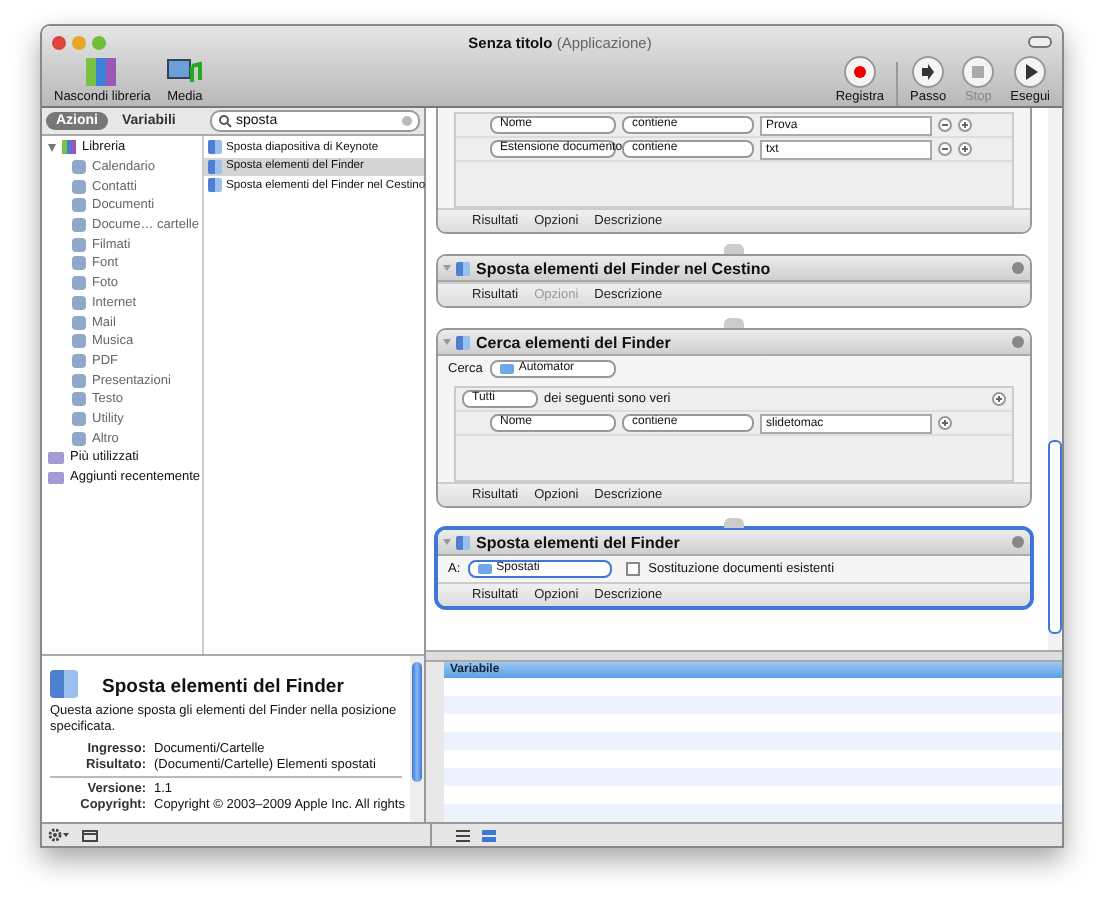  Describe the element at coordinates (489, 835) in the screenshot. I see `column-view-icon` at that location.